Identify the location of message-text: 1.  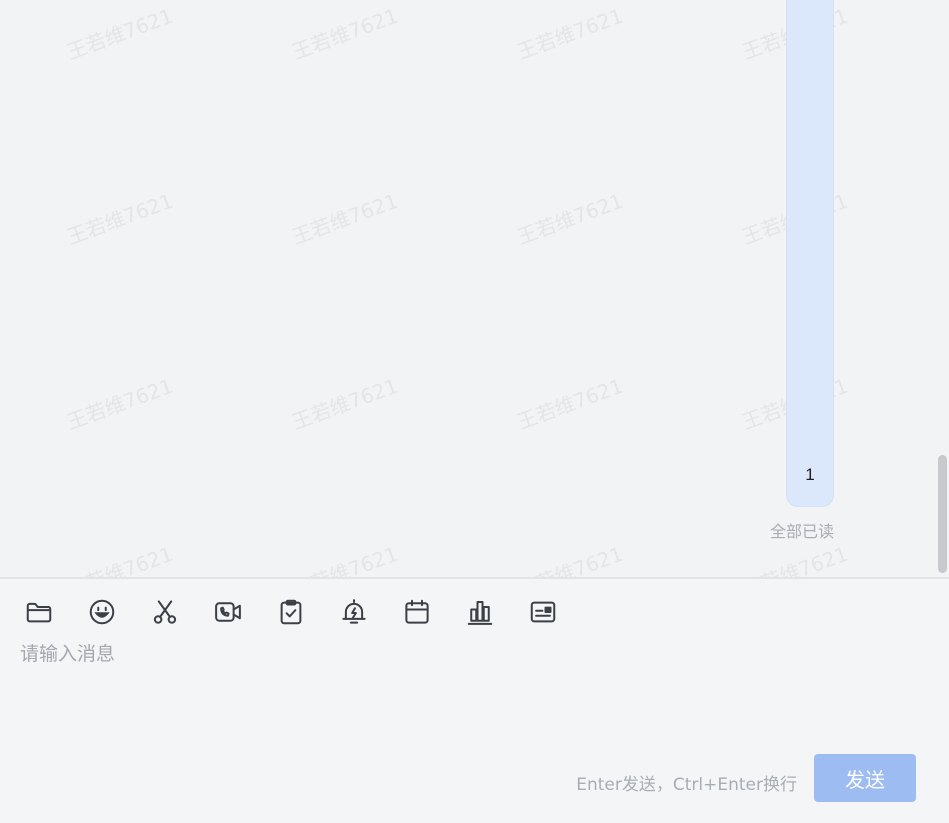
(810, 474).